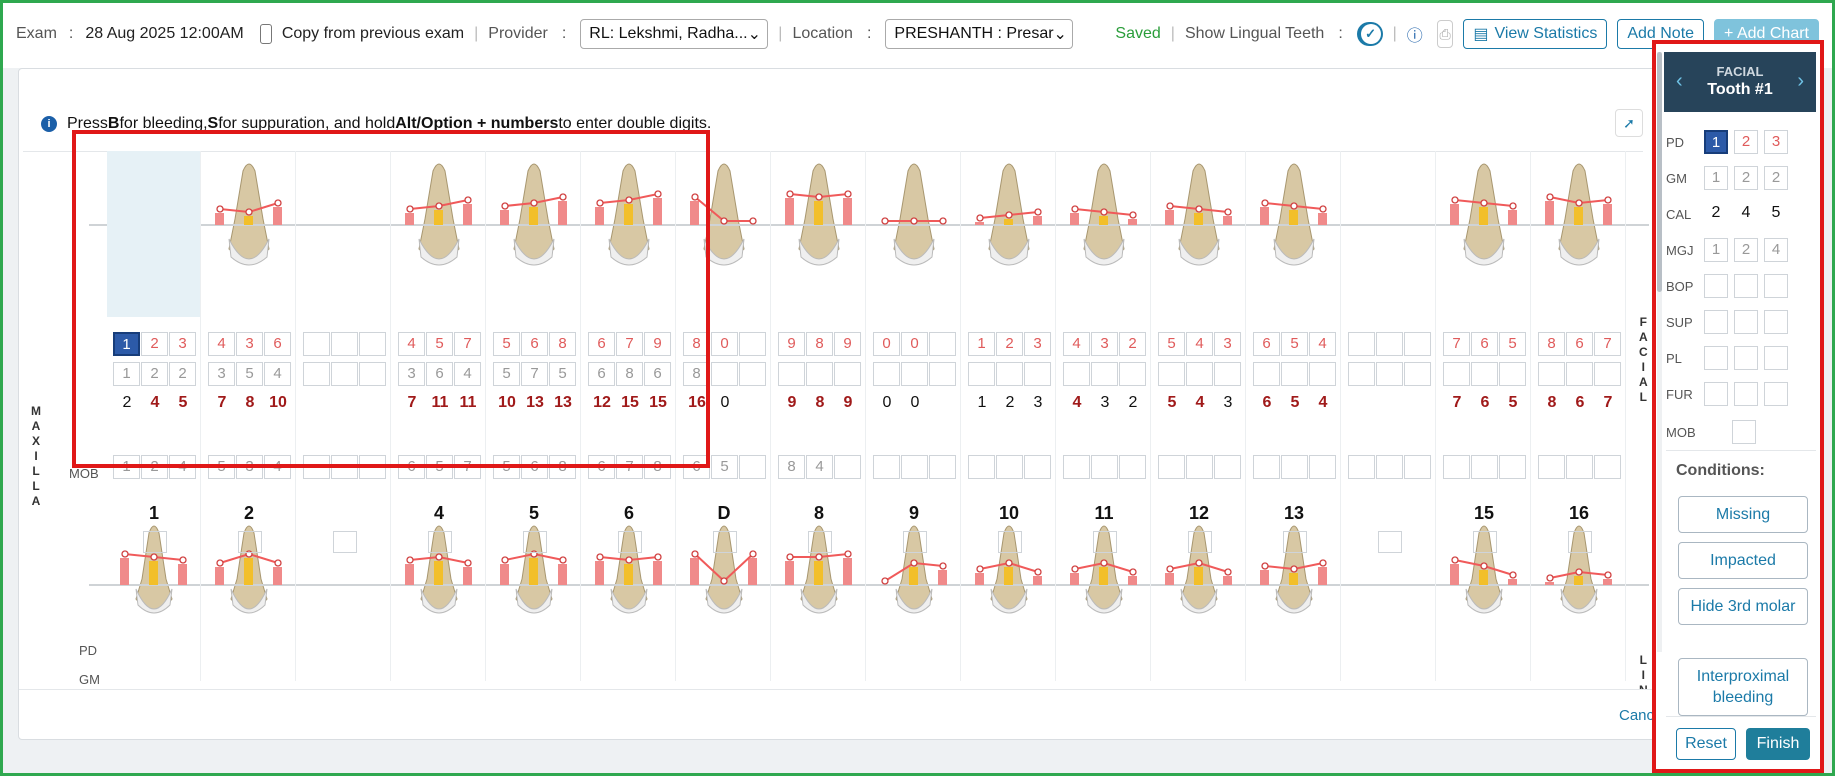 Image resolution: width=1835 pixels, height=776 pixels. Describe the element at coordinates (1706, 744) in the screenshot. I see `reset-button: Reset` at that location.